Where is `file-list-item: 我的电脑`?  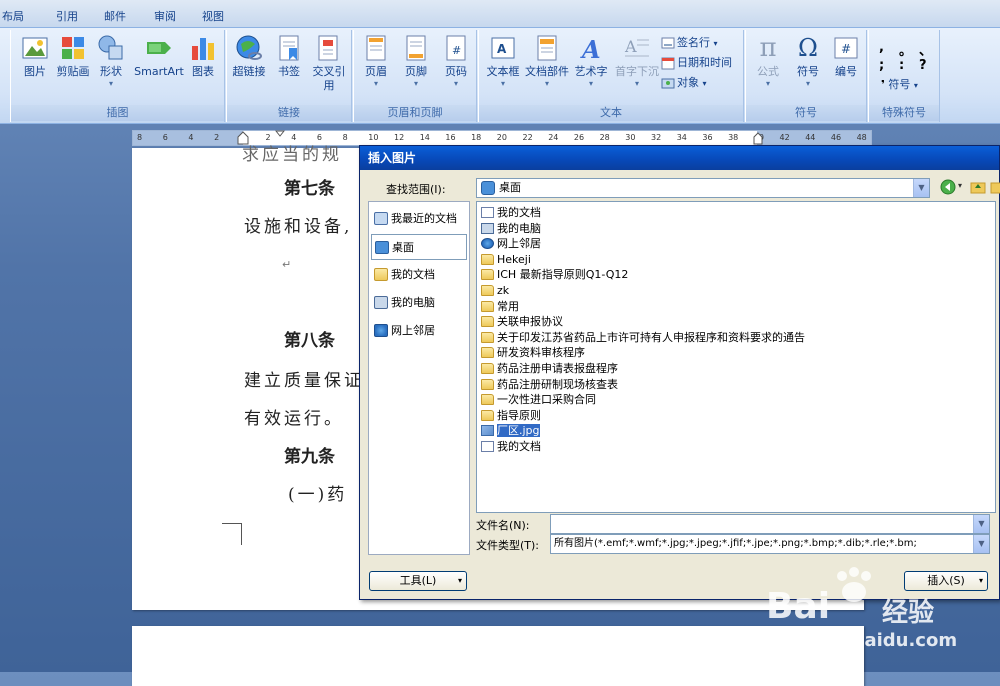
file-list-item: 我的电脑 is located at coordinates (511, 228).